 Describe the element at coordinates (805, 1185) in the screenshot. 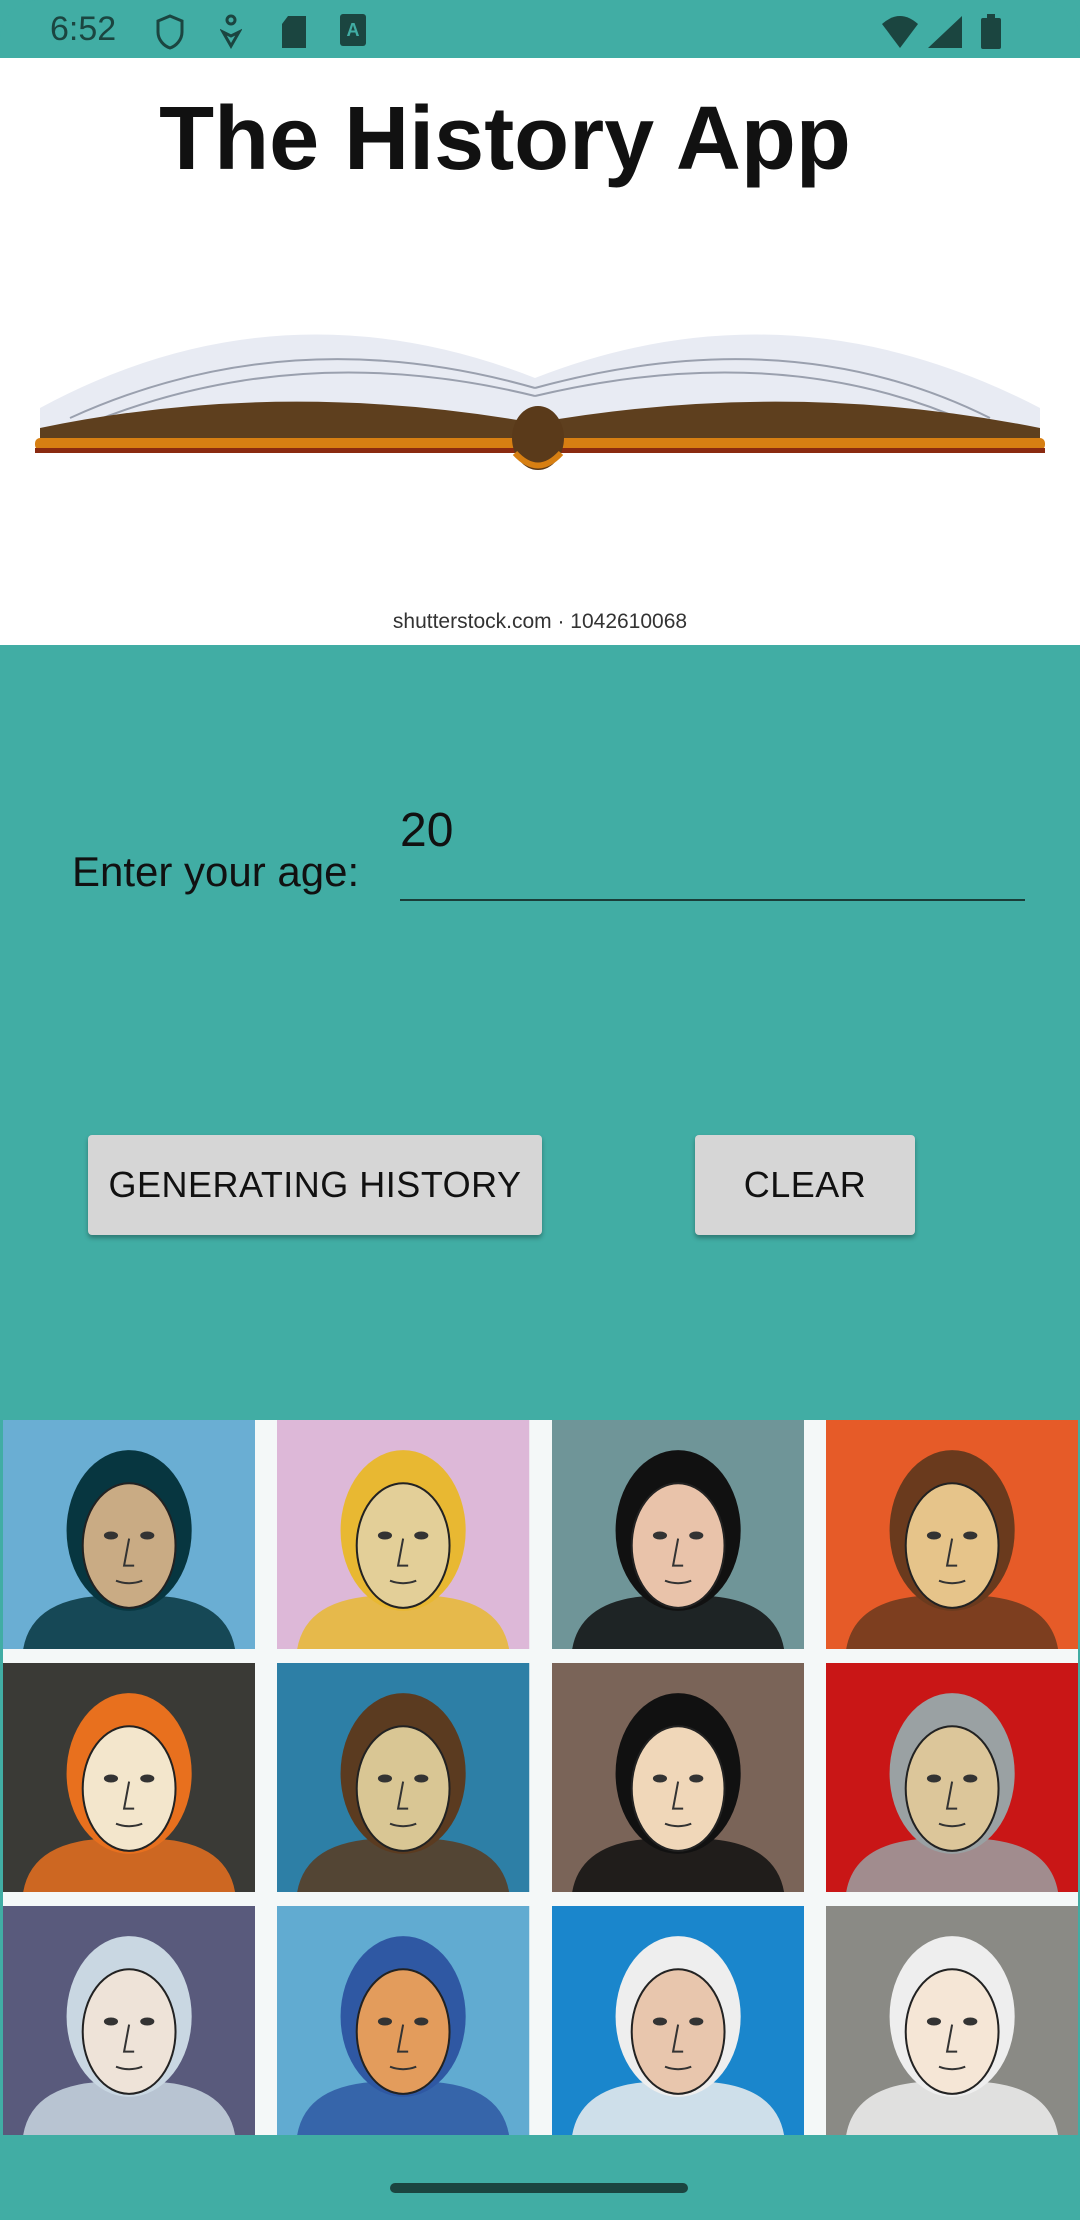

I see `clear-button: CLEAR` at that location.